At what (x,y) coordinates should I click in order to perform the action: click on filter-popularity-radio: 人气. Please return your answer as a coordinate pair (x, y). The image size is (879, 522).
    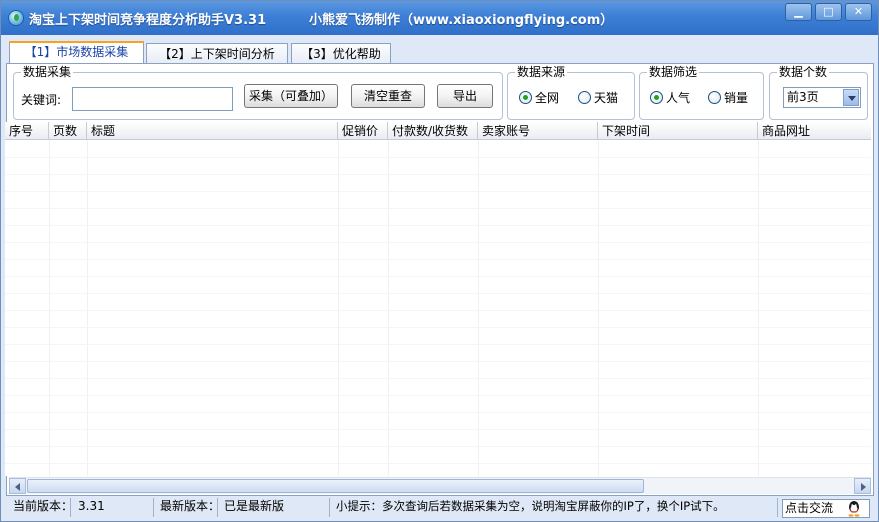
    Looking at the image, I should click on (670, 97).